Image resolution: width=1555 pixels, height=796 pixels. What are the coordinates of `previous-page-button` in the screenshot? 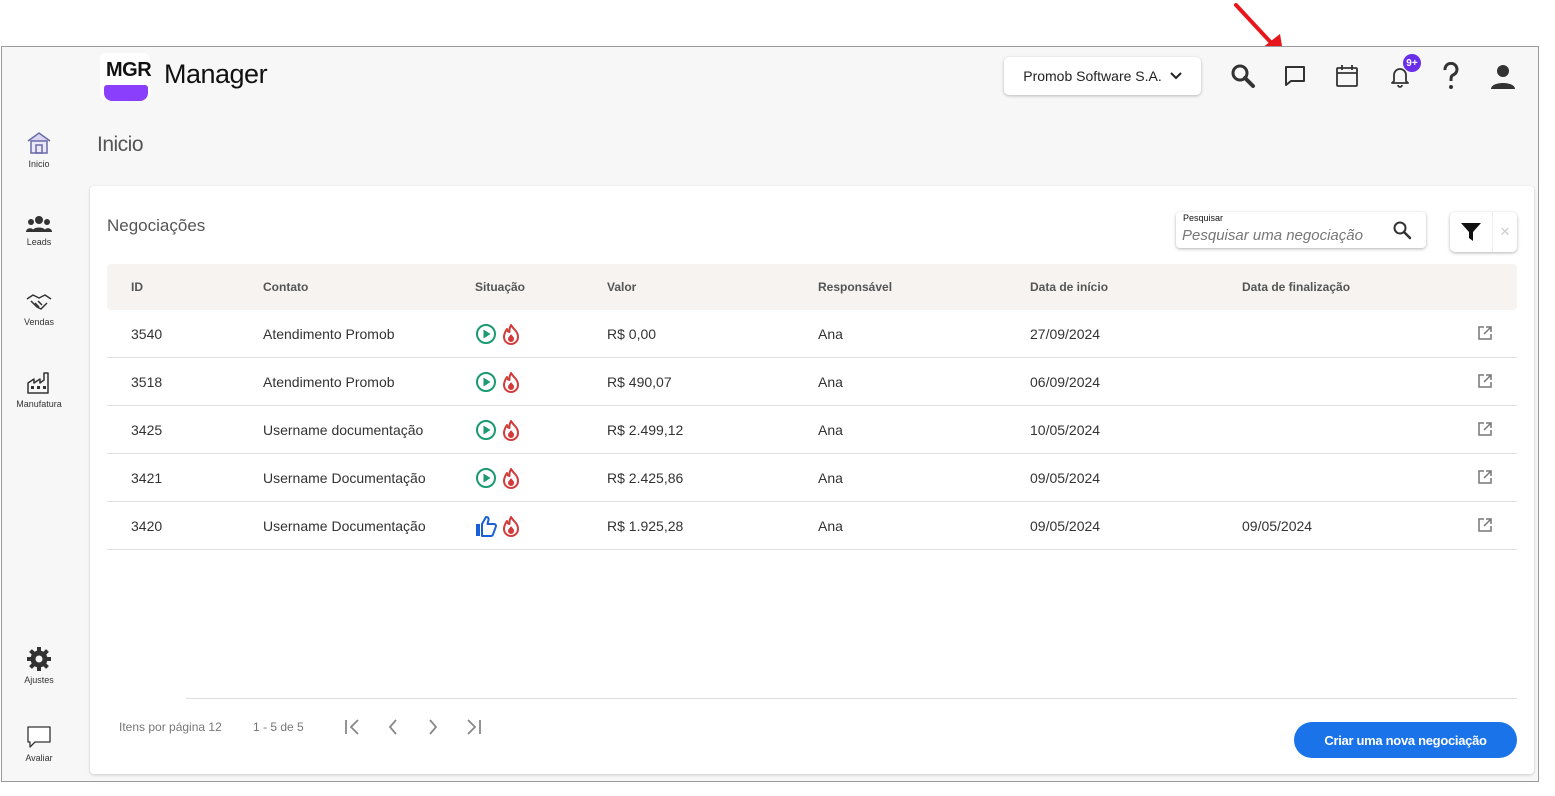 It's located at (393, 727).